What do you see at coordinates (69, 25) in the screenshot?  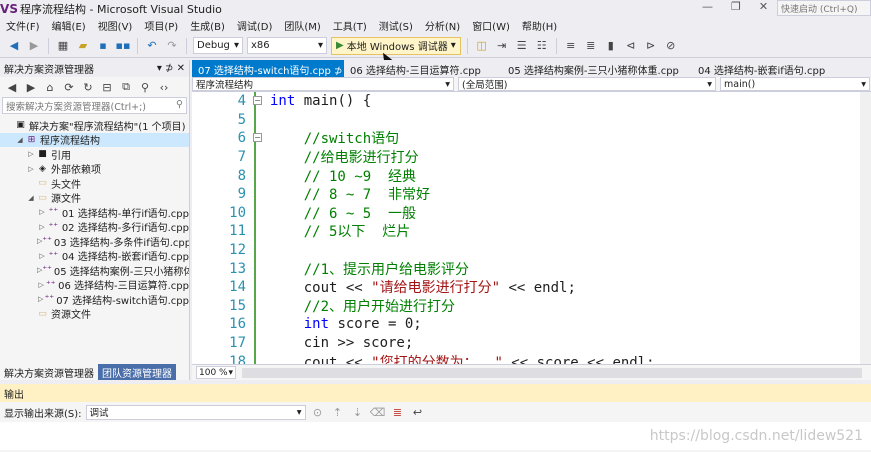 I see `menu-edit: 编辑(E)` at bounding box center [69, 25].